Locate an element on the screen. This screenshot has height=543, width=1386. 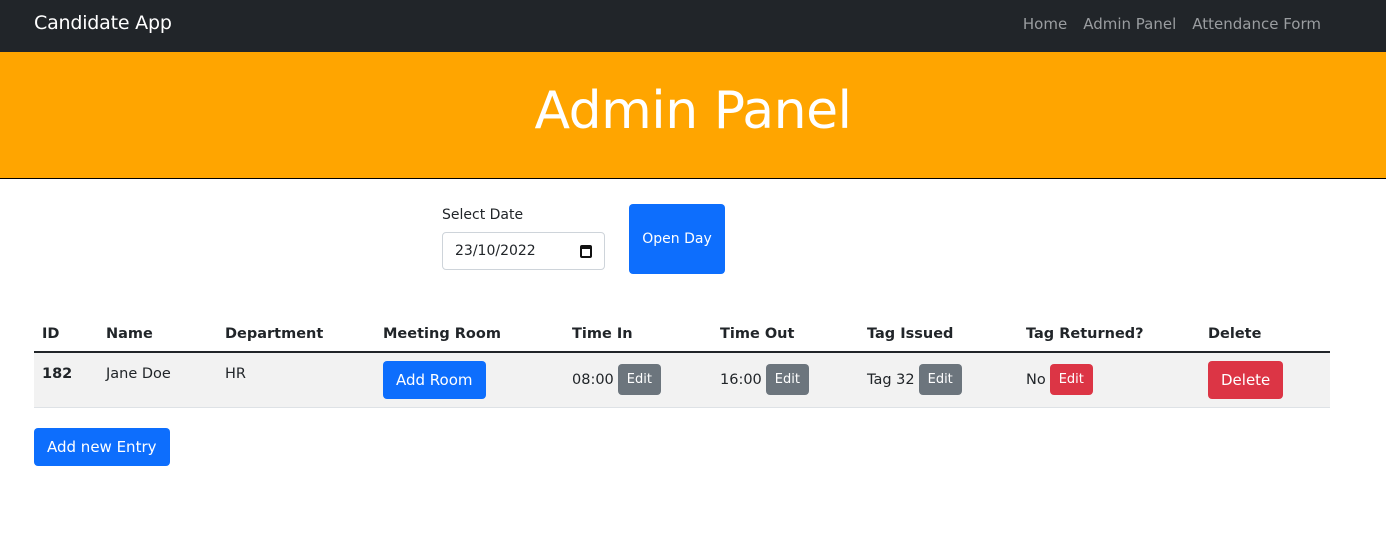
add-new-entry-button: Add new Entry is located at coordinates (102, 447).